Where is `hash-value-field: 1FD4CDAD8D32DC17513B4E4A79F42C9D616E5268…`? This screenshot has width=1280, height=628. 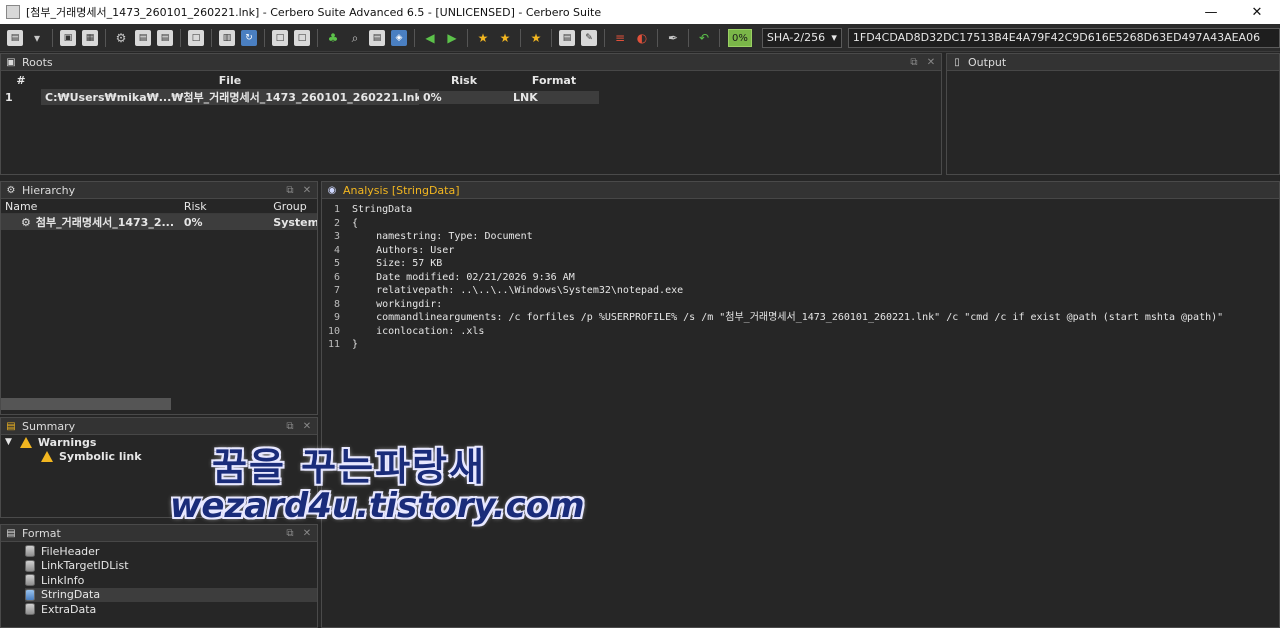
hash-value-field: 1FD4CDAD8D32DC17513B4E4A79F42C9D616E5268… is located at coordinates (1063, 37).